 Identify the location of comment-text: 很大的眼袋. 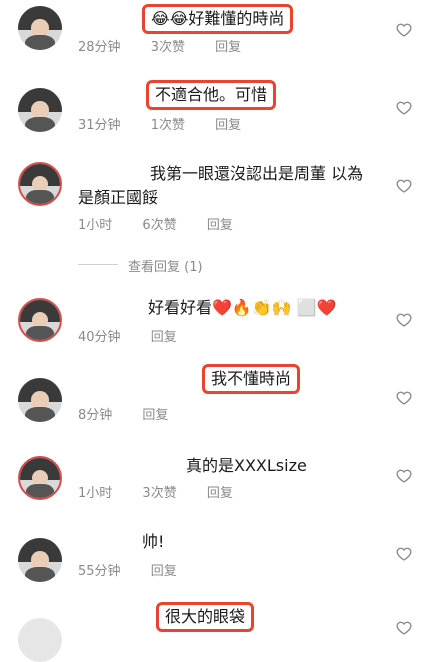
(205, 617).